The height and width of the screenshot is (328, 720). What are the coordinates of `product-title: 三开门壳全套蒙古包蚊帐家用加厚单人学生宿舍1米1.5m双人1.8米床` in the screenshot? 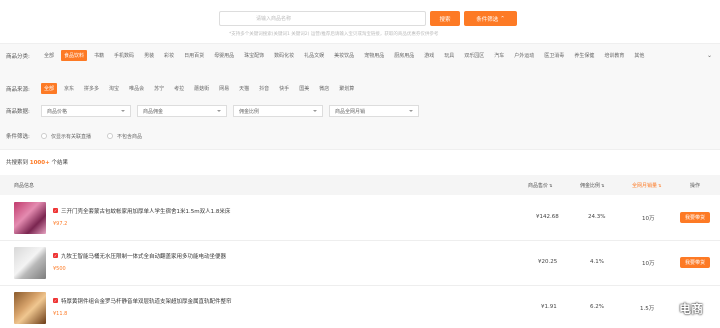 It's located at (145, 211).